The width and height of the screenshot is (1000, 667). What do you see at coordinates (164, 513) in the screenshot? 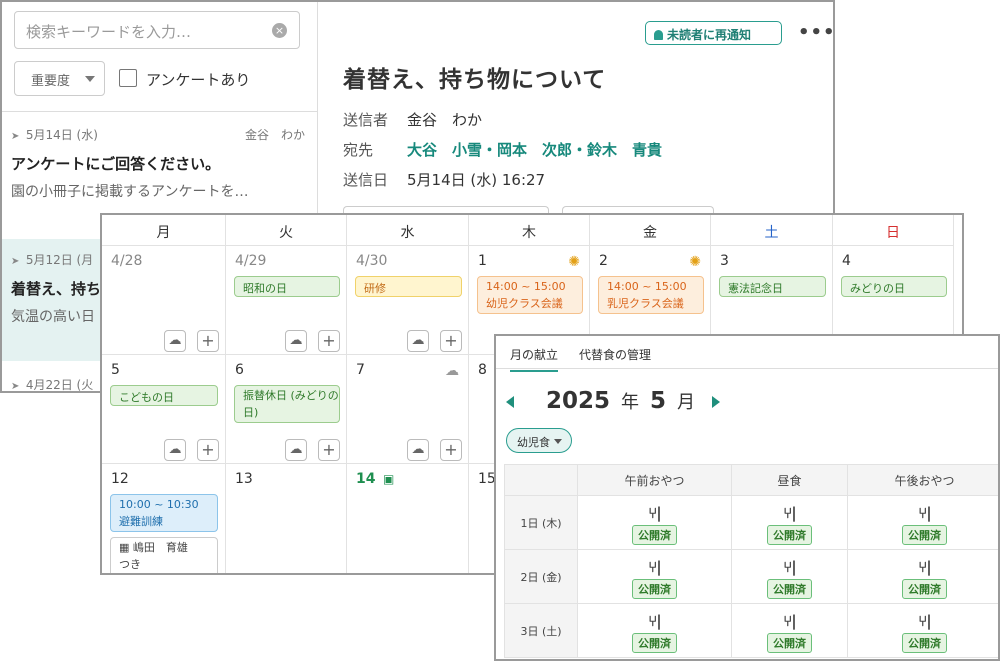
I see `event-tag: 10:00 ~ 10:30 避難訓練` at bounding box center [164, 513].